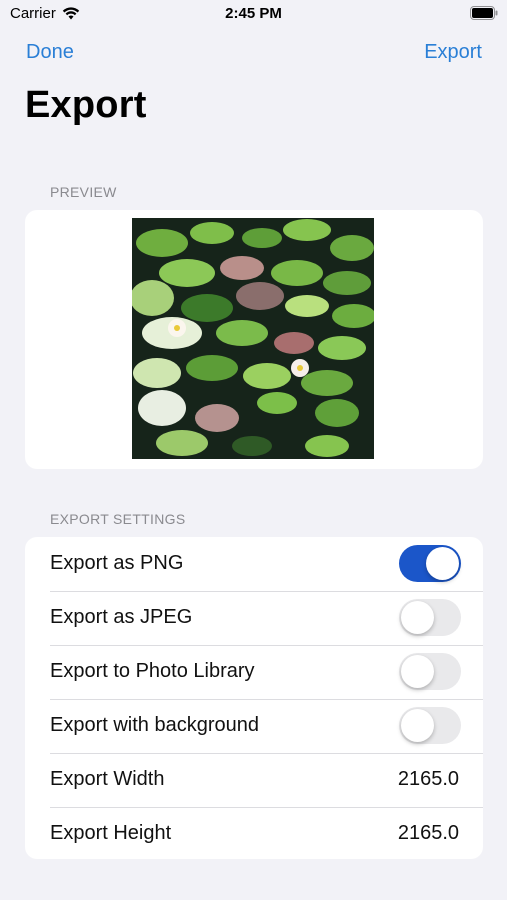 Image resolution: width=507 pixels, height=900 pixels. I want to click on preview-image, so click(253, 338).